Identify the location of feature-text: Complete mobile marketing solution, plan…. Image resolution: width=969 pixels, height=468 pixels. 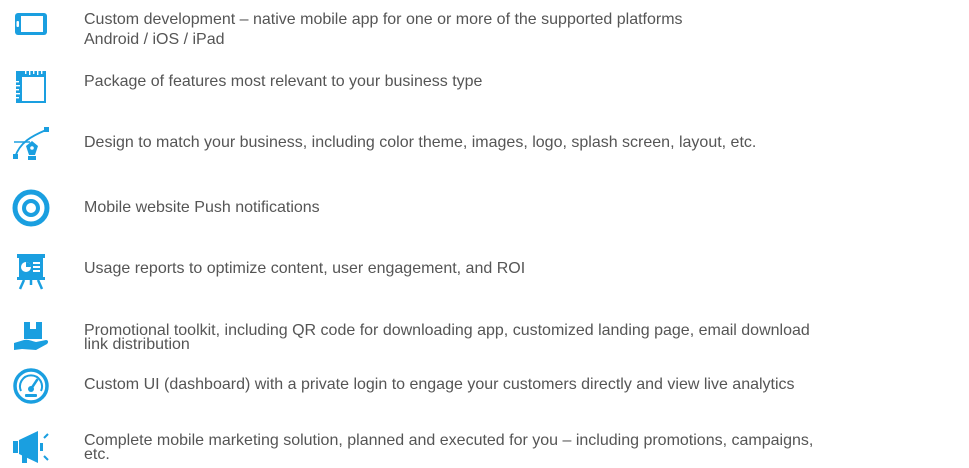
(449, 440).